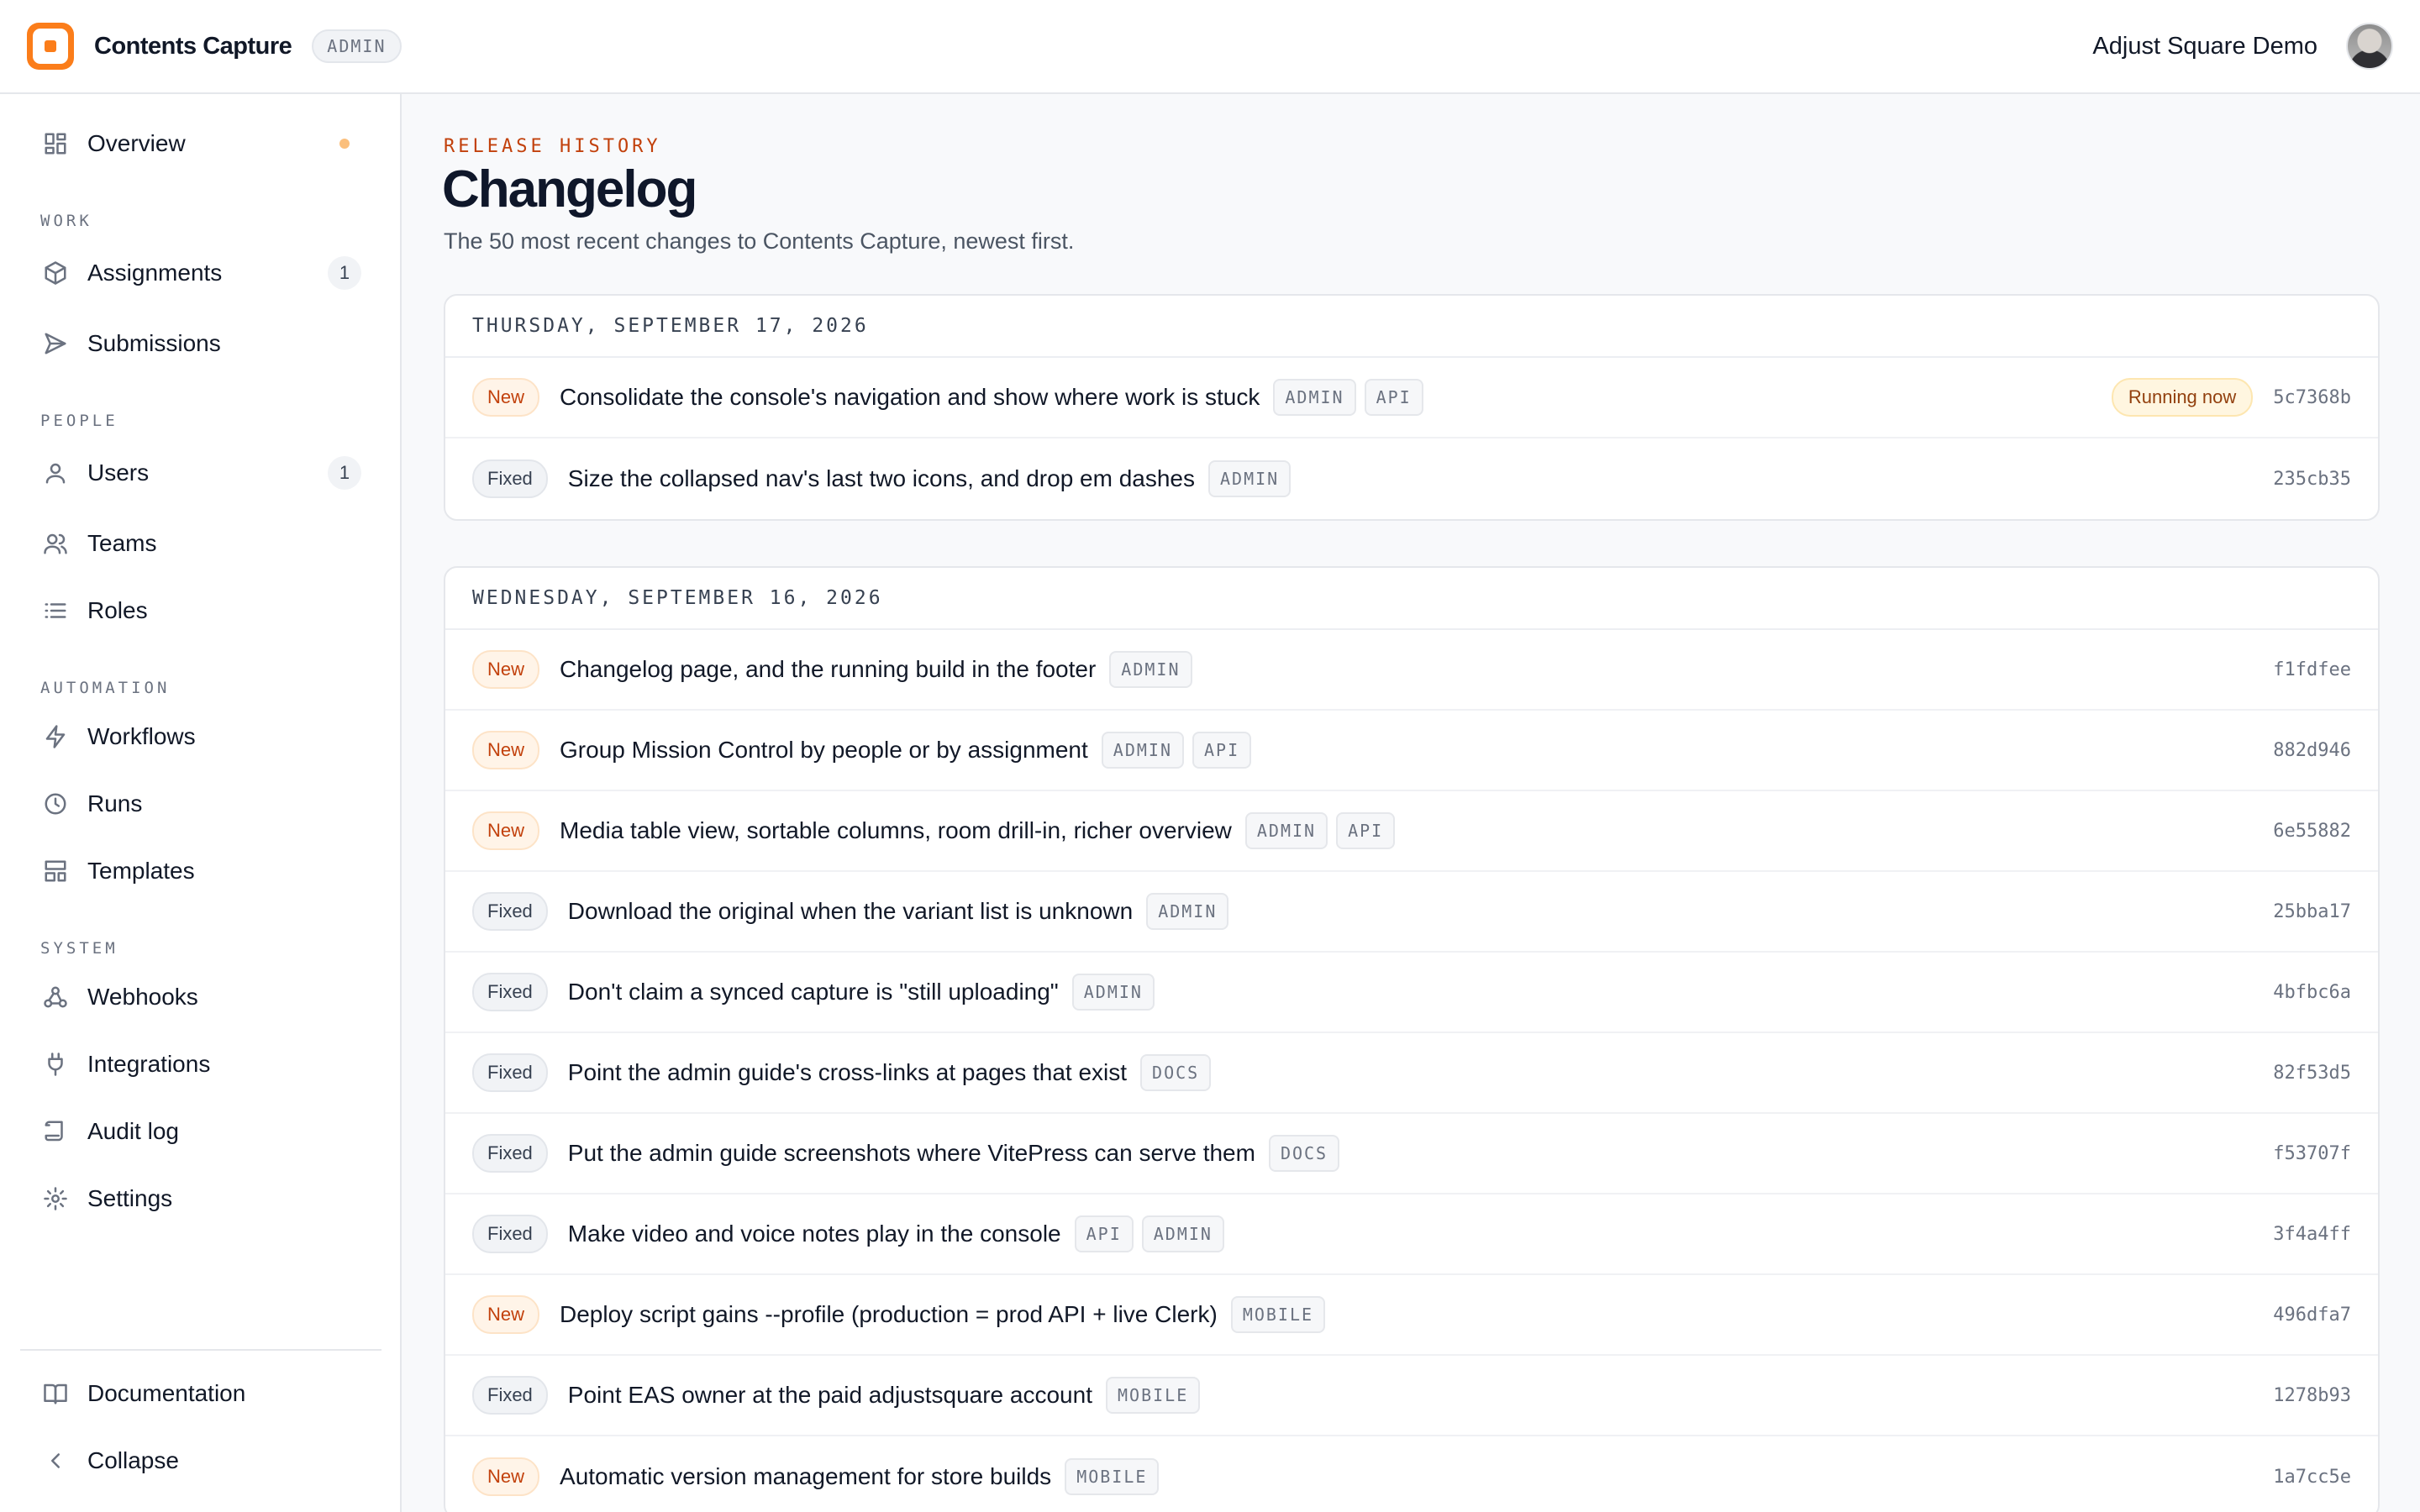 This screenshot has width=2420, height=1512. Describe the element at coordinates (200, 610) in the screenshot. I see `sidebar-item-roles: Roles` at that location.